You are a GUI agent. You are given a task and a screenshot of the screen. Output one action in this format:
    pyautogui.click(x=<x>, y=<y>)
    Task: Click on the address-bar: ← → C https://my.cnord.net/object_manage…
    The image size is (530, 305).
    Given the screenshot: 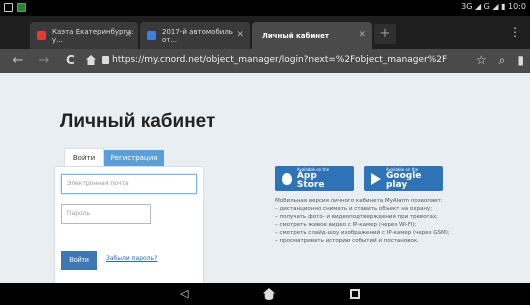 What is the action you would take?
    pyautogui.click(x=265, y=61)
    